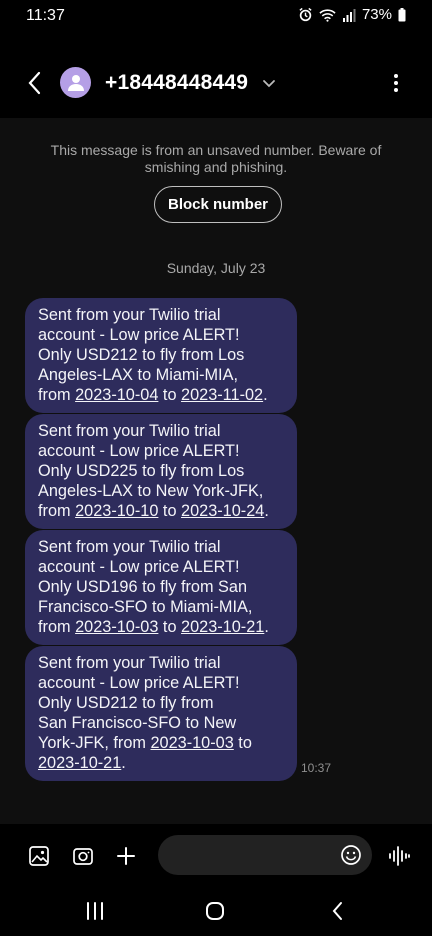 Image resolution: width=432 pixels, height=936 pixels. I want to click on message-input, so click(254, 855).